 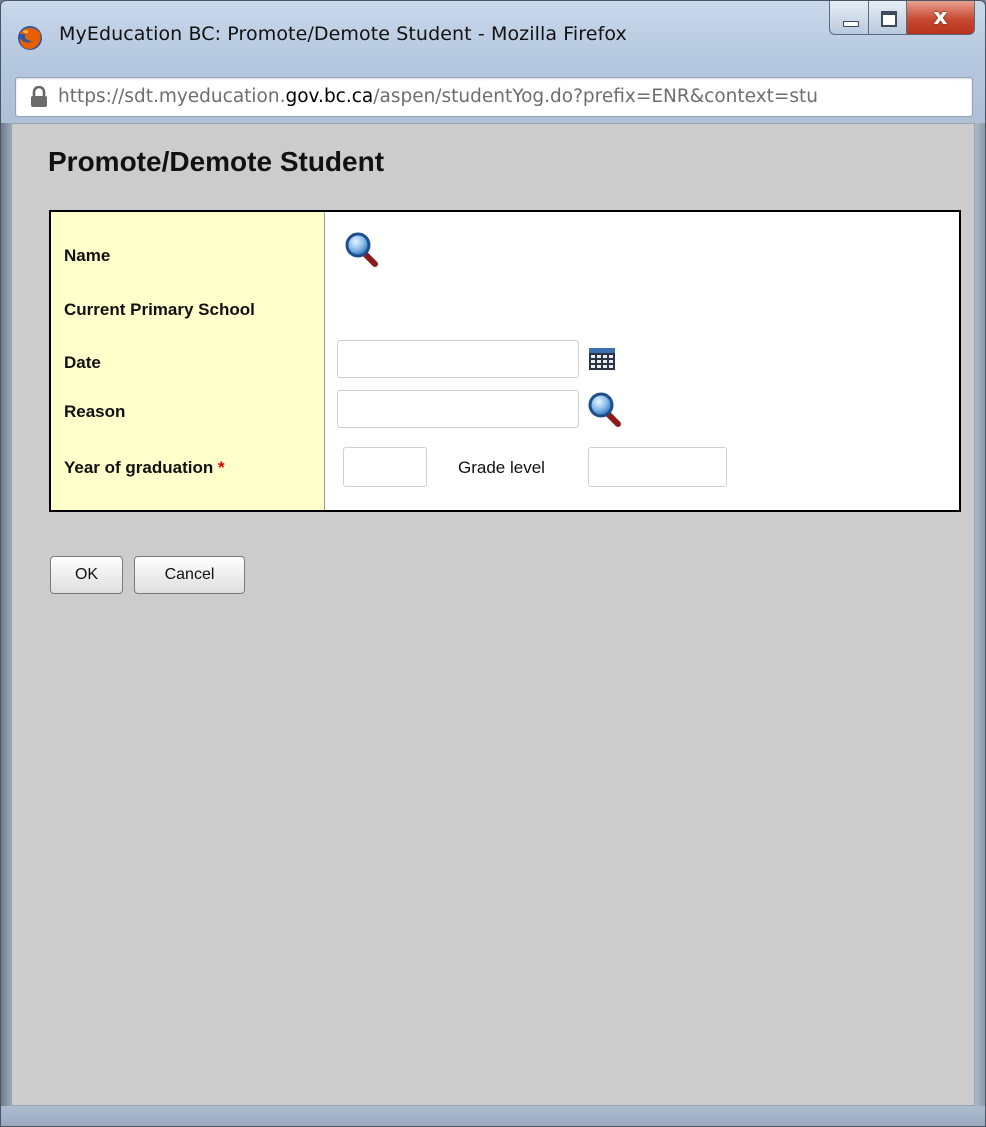 What do you see at coordinates (329, 96) in the screenshot?
I see `url-domain: gov.bc.ca` at bounding box center [329, 96].